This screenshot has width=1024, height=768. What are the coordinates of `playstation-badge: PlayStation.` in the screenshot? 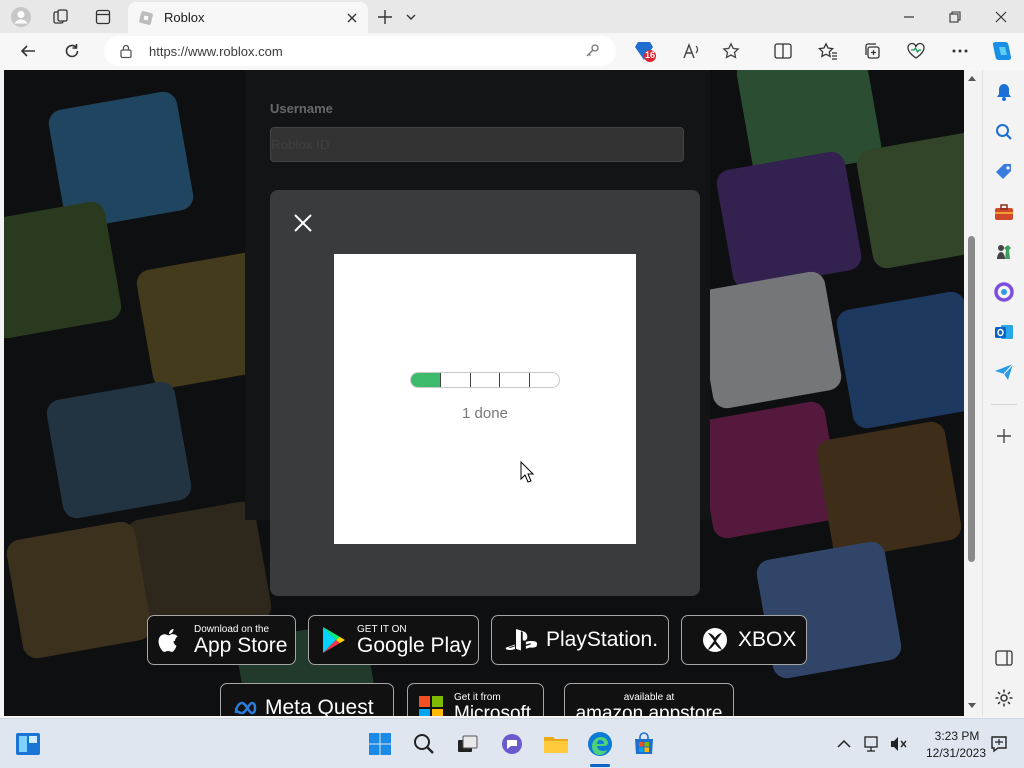 It's located at (580, 640).